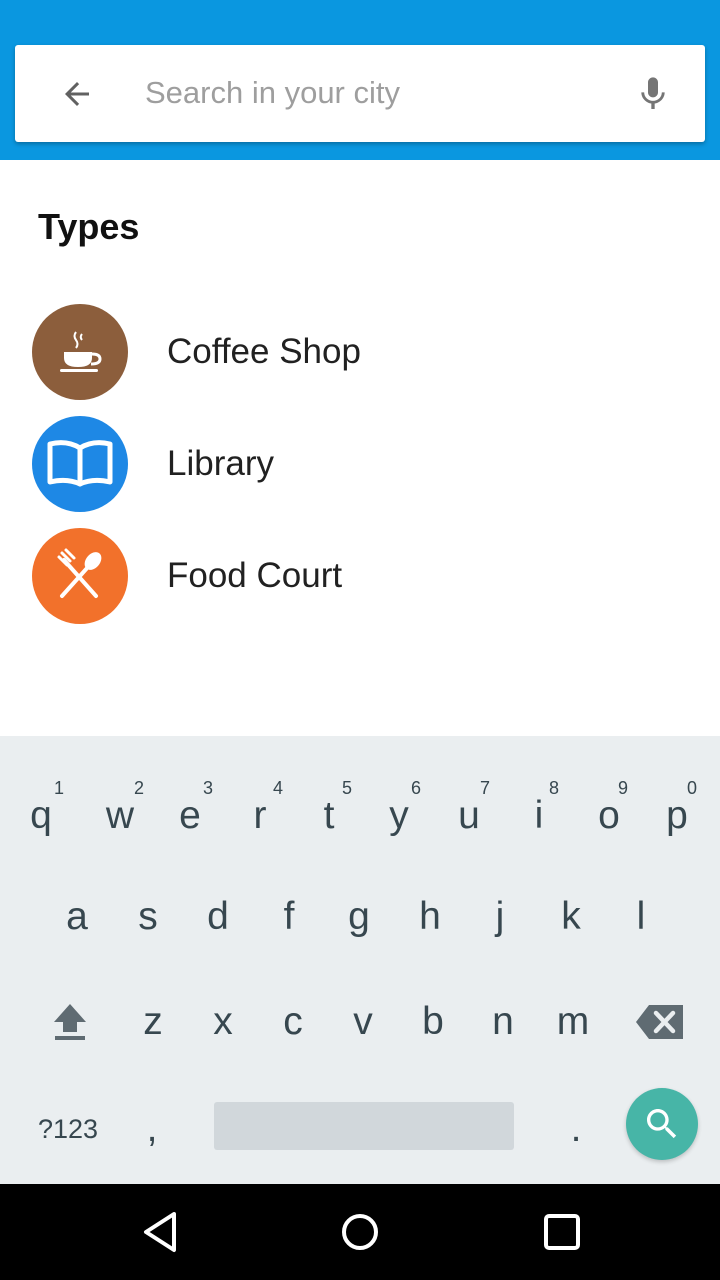  What do you see at coordinates (77, 917) in the screenshot?
I see `key-a: a` at bounding box center [77, 917].